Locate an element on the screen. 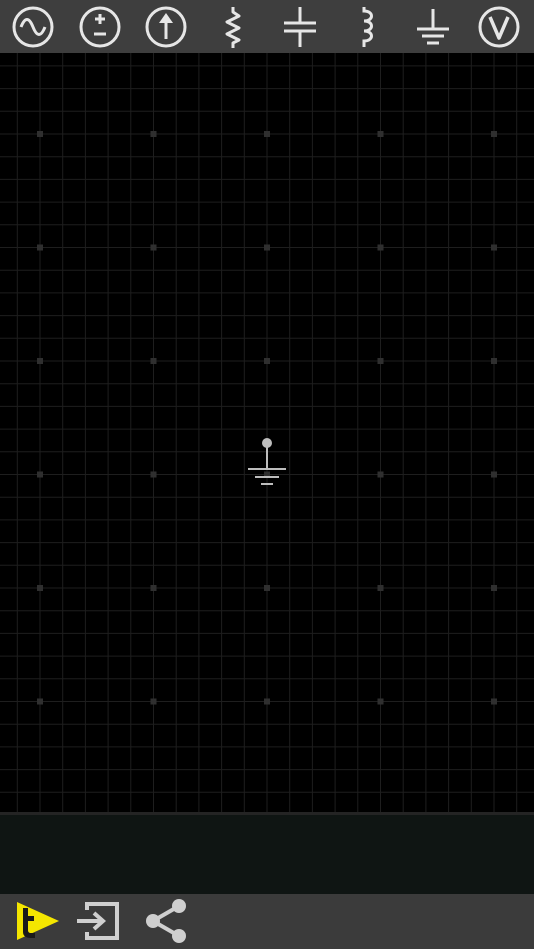  share-icon is located at coordinates (166, 921).